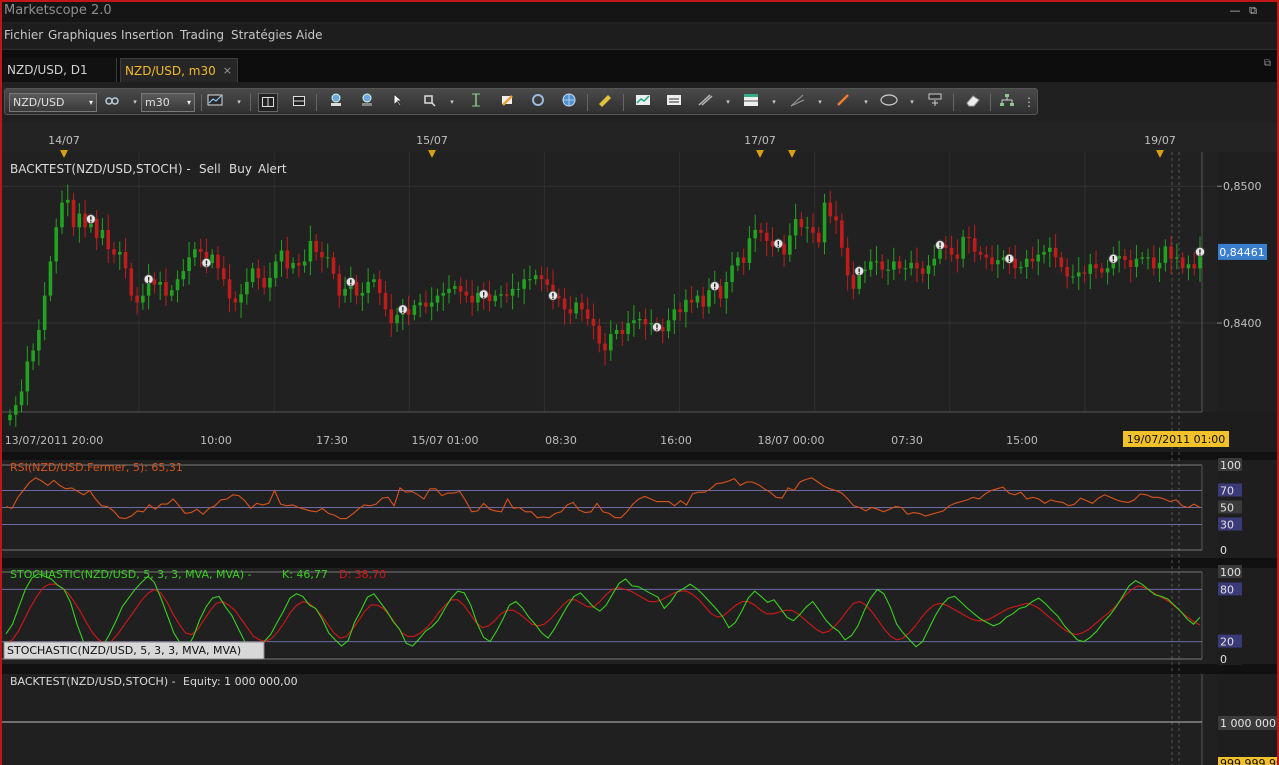 The image size is (1279, 765). I want to click on restore-button: ⧉, so click(1253, 11).